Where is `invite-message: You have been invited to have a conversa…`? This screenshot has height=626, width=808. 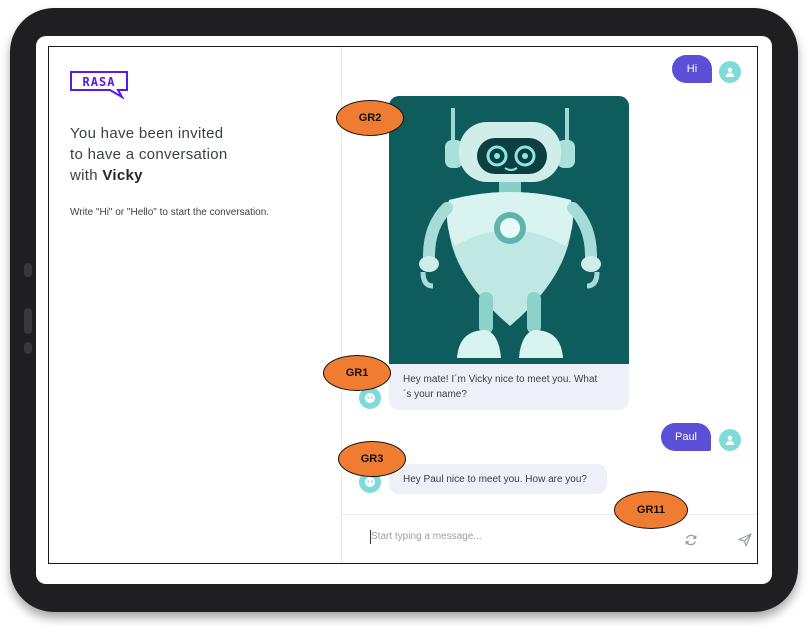
invite-message: You have been invited to have a conversa… is located at coordinates (195, 154).